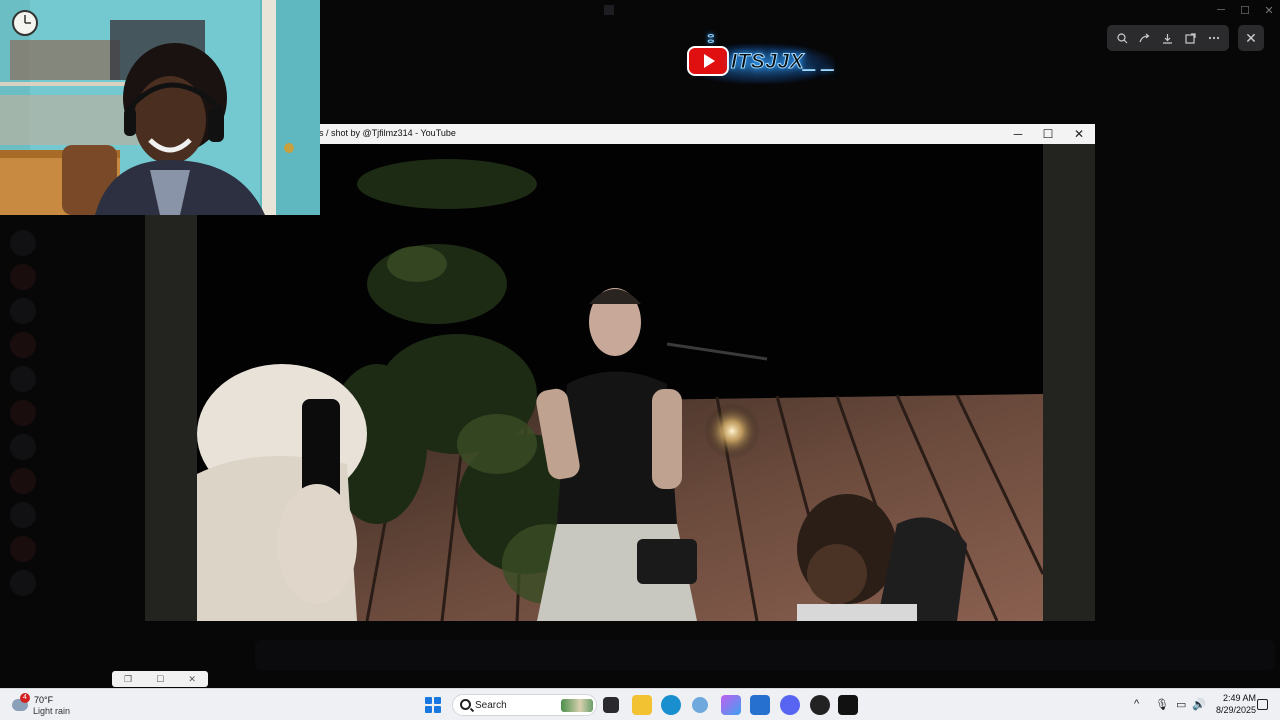 The width and height of the screenshot is (1280, 720). I want to click on background-minimize-button: ─, so click(1221, 10).